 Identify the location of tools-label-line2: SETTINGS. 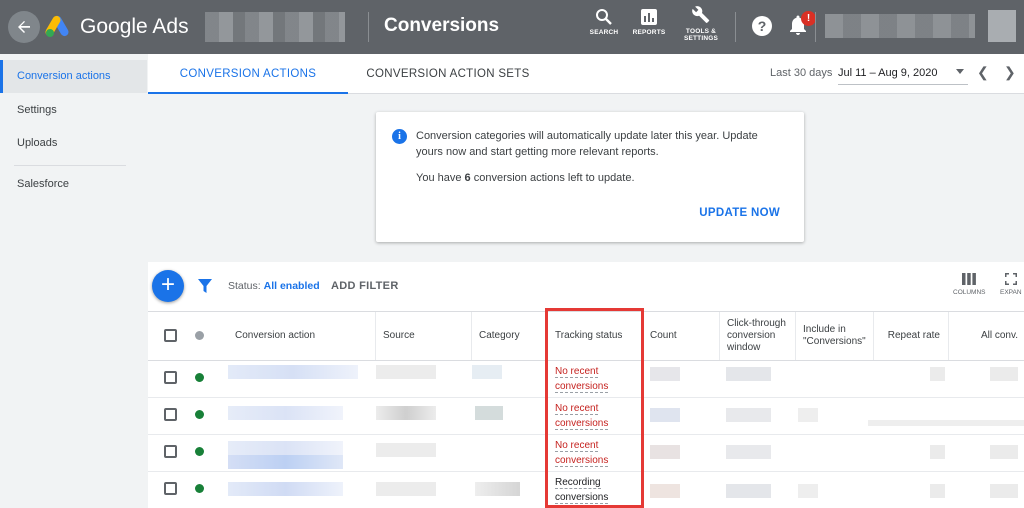
(701, 38).